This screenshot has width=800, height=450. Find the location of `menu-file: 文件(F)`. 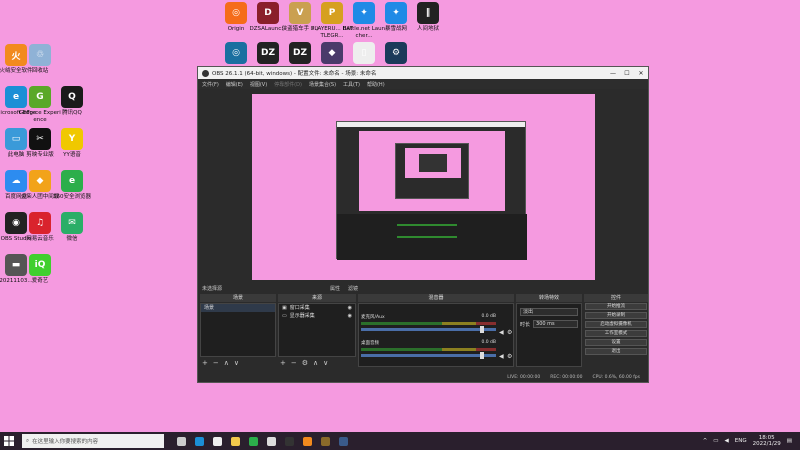

menu-file: 文件(F) is located at coordinates (210, 84).